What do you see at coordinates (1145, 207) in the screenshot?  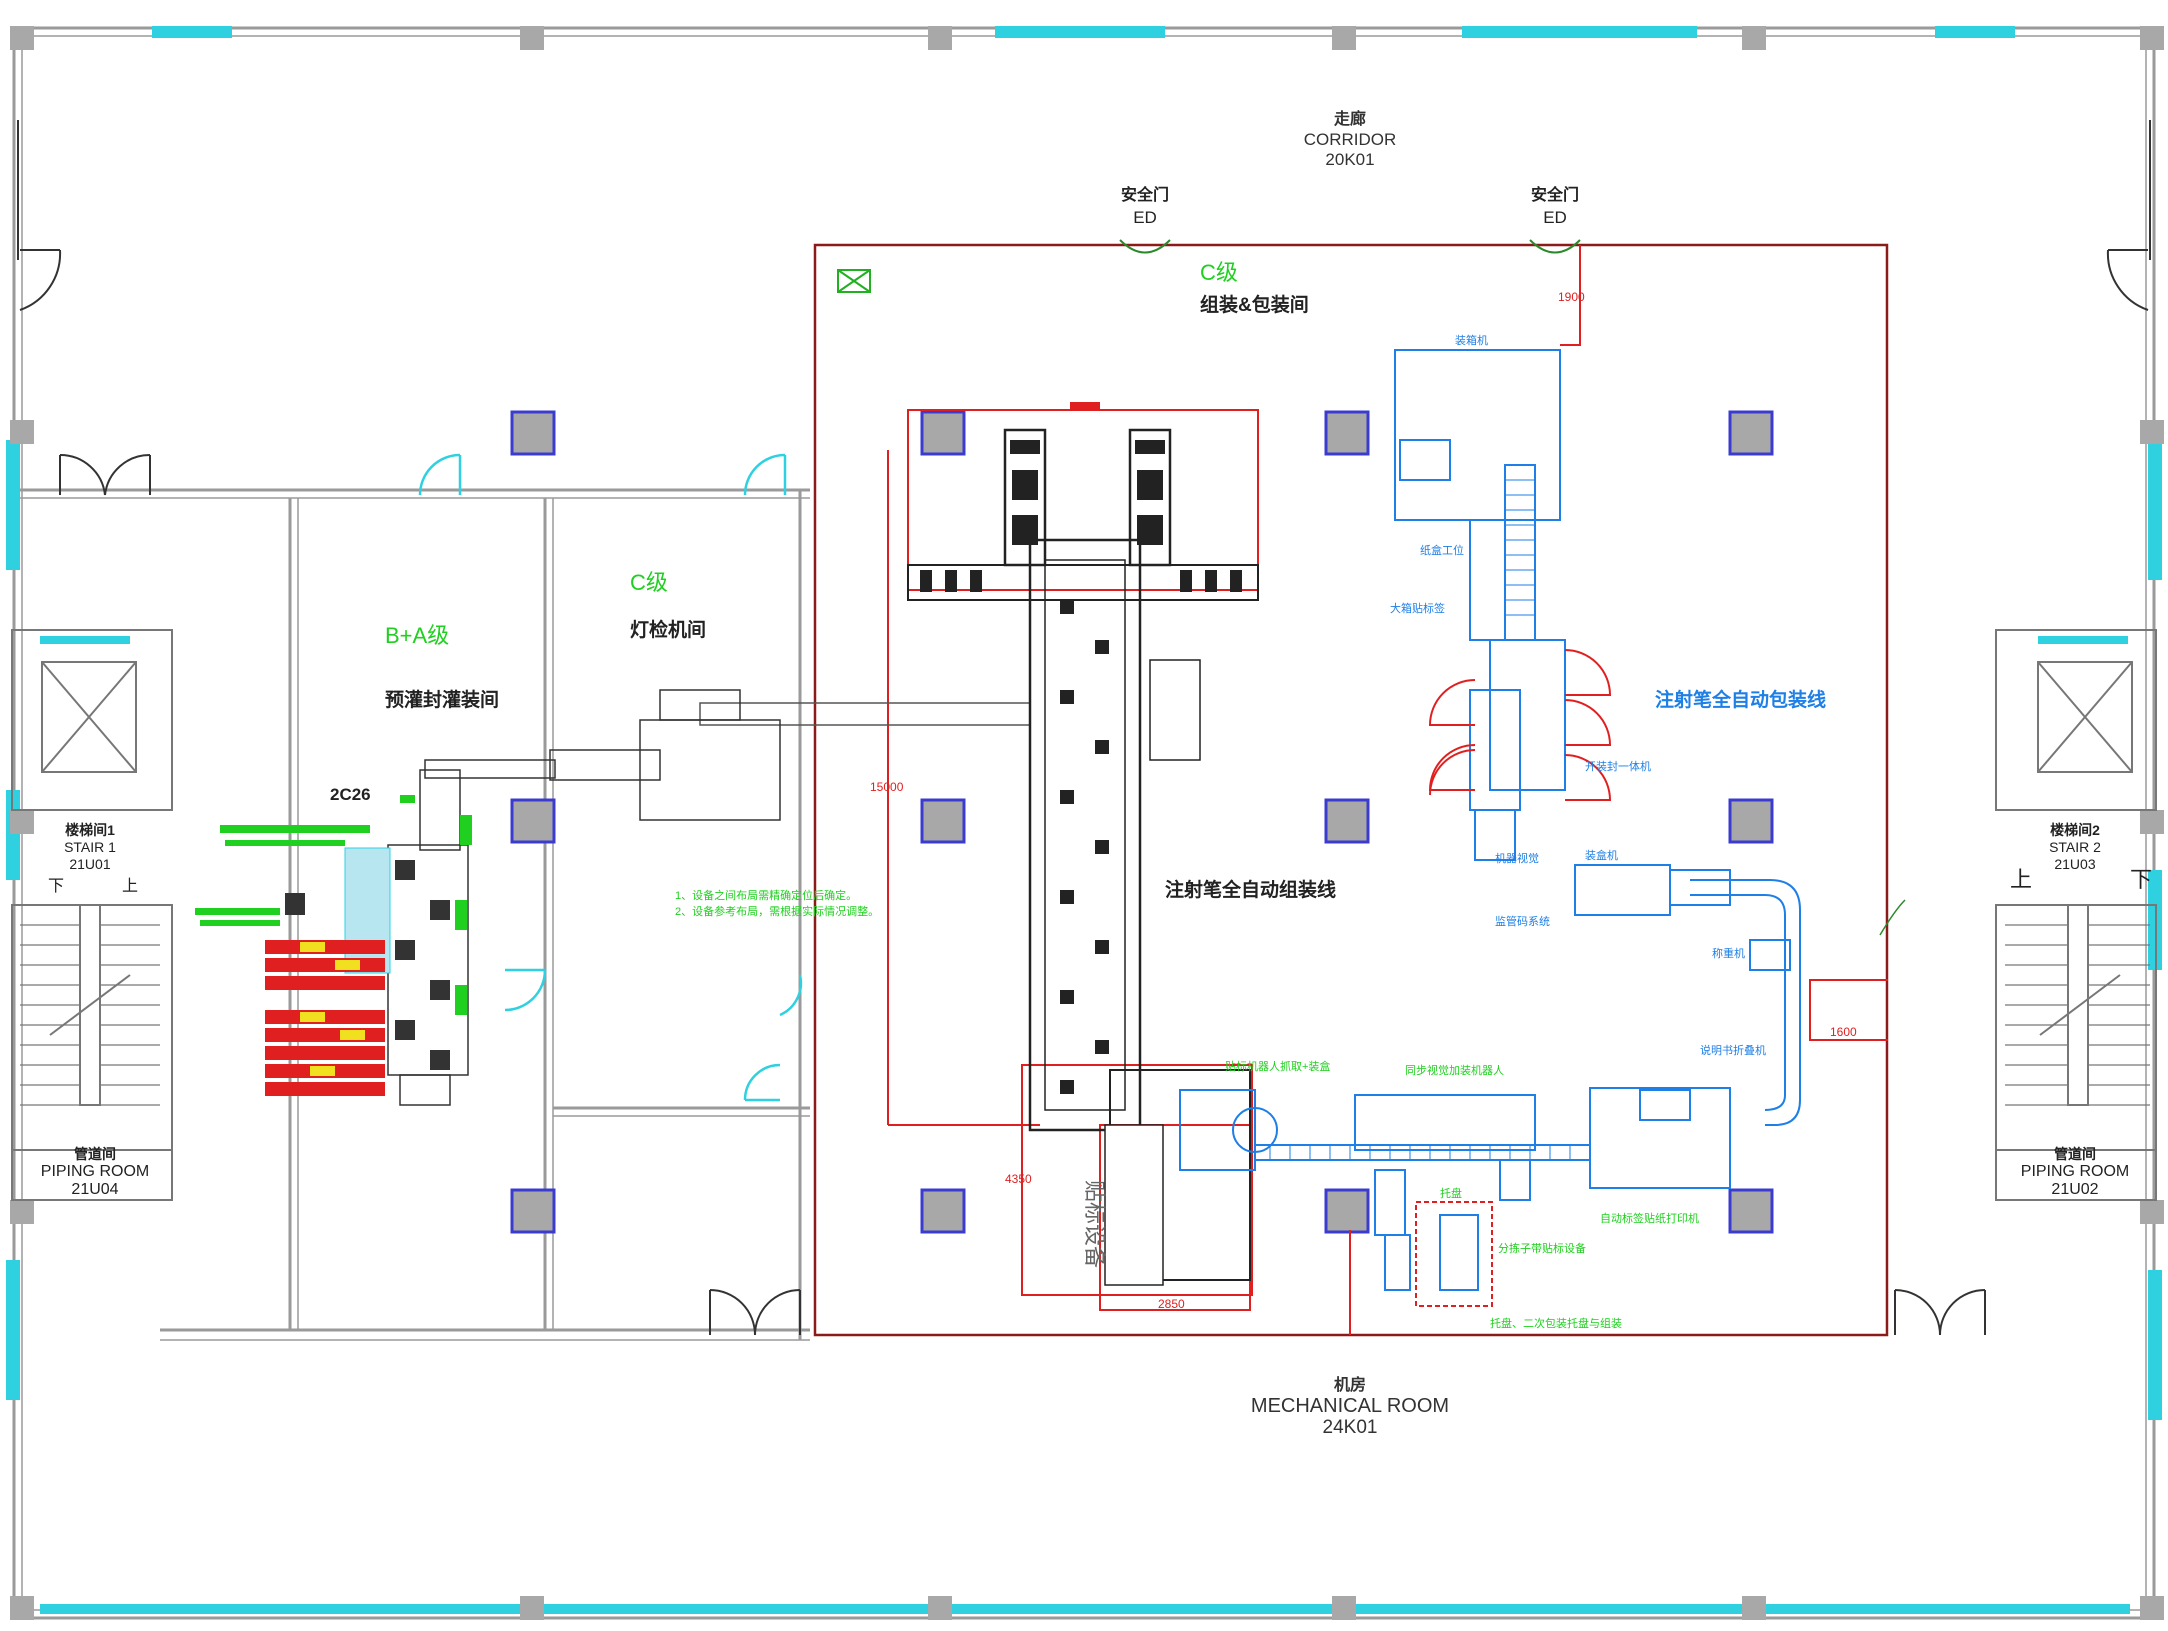 I see `ed-left: 安全门 ED` at bounding box center [1145, 207].